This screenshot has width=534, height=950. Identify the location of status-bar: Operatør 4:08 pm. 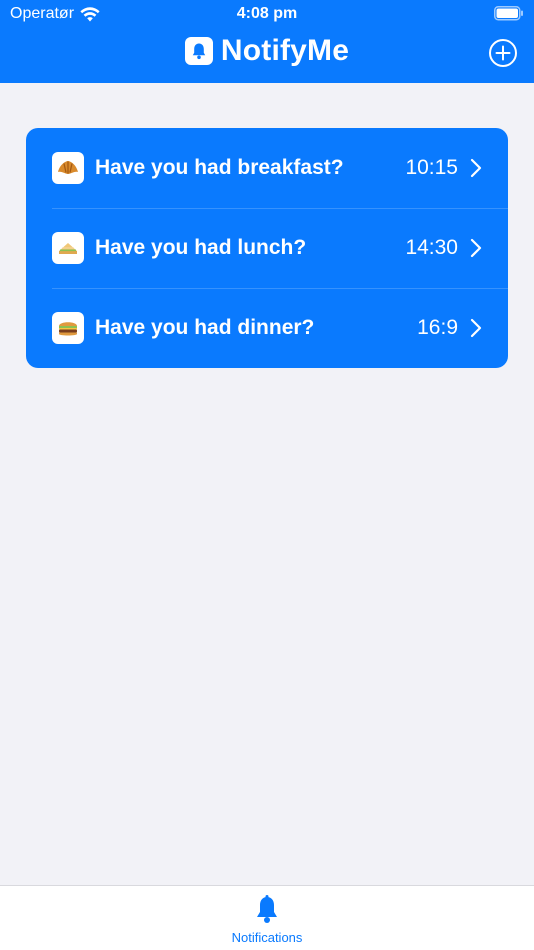
(267, 14).